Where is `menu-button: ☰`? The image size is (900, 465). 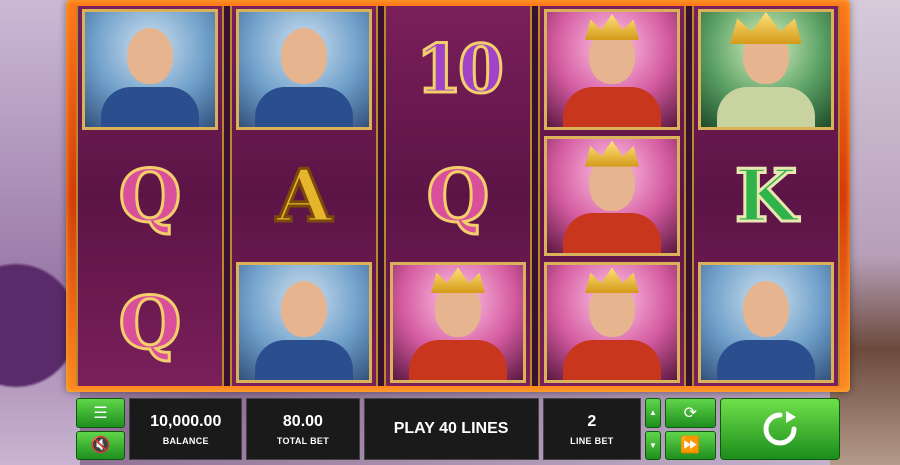
menu-button: ☰ is located at coordinates (101, 413).